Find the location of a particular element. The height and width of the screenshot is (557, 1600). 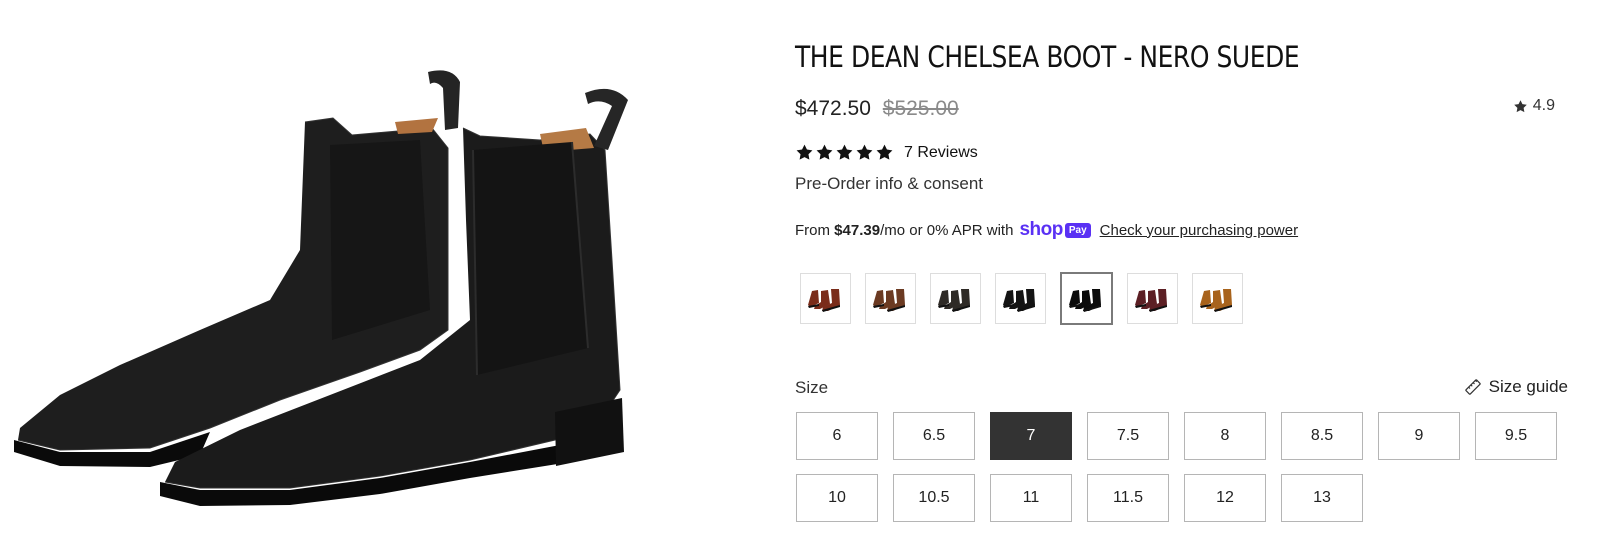

front-boot-elastic is located at coordinates (530, 258).